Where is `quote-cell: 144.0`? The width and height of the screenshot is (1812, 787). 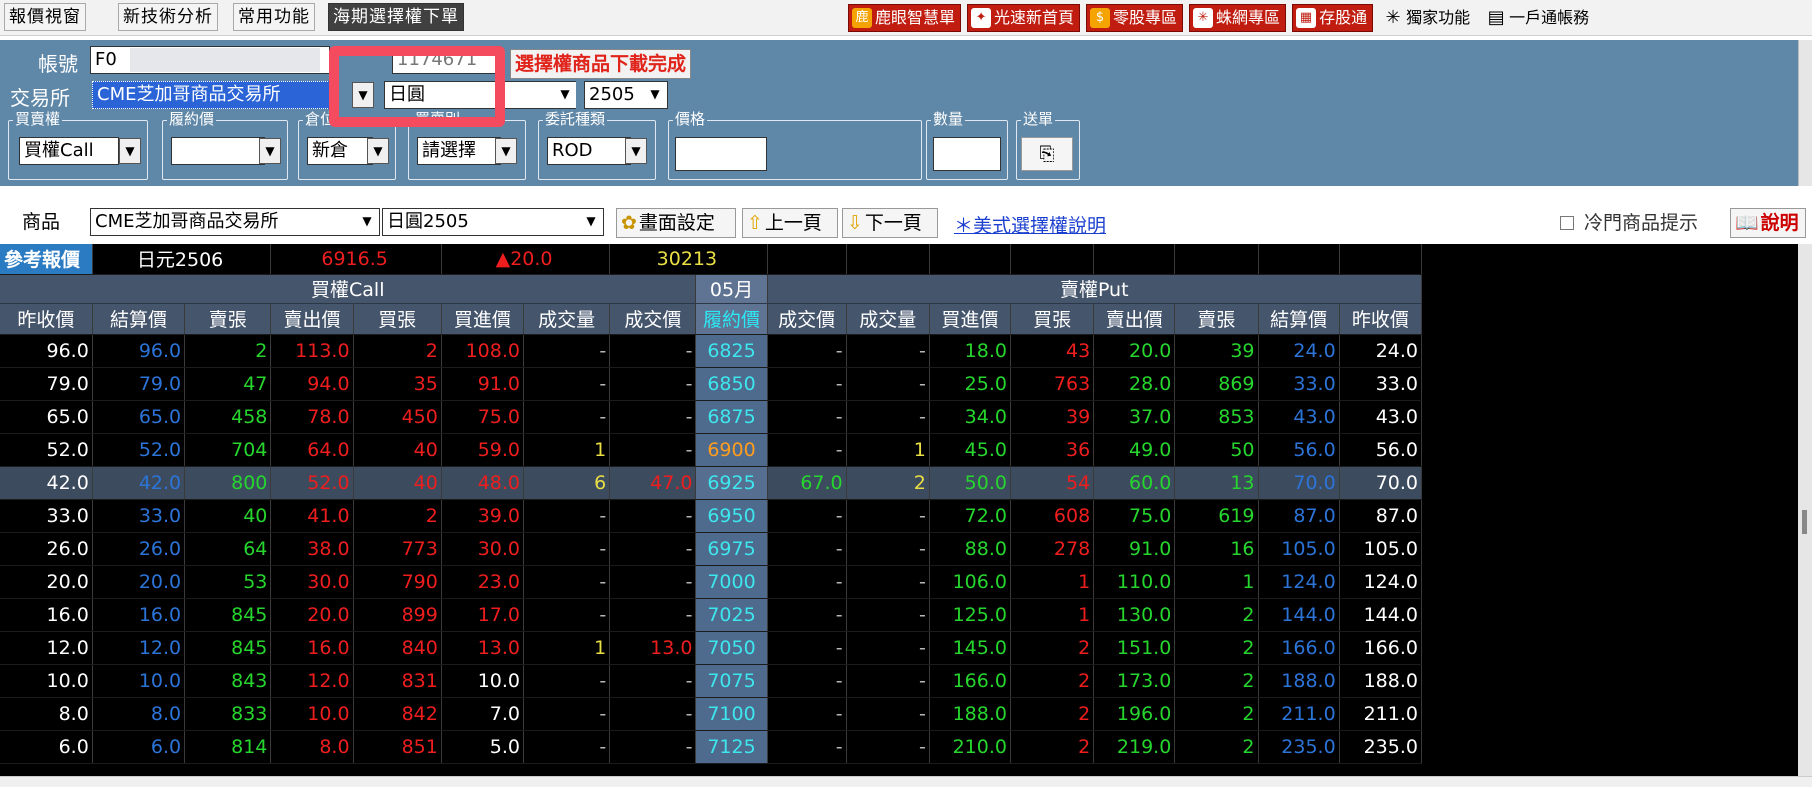
quote-cell: 144.0 is located at coordinates (1381, 615).